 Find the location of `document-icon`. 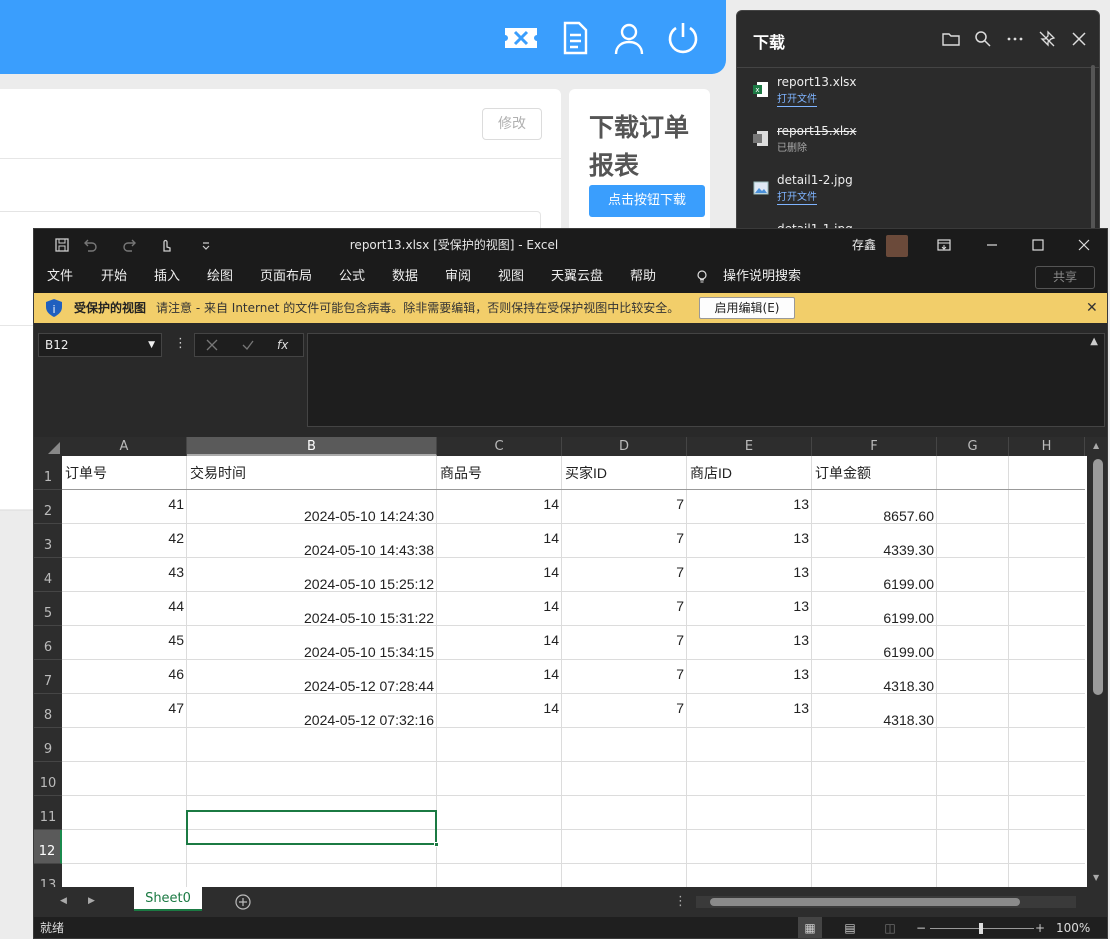

document-icon is located at coordinates (575, 38).